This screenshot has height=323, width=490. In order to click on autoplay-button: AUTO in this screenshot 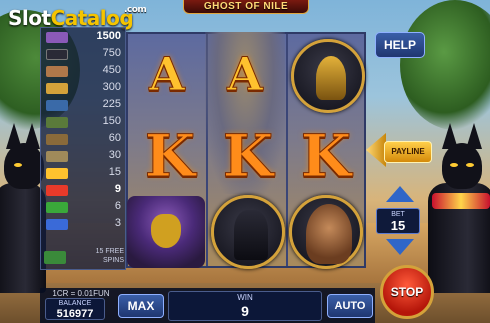, I will do `click(350, 306)`.